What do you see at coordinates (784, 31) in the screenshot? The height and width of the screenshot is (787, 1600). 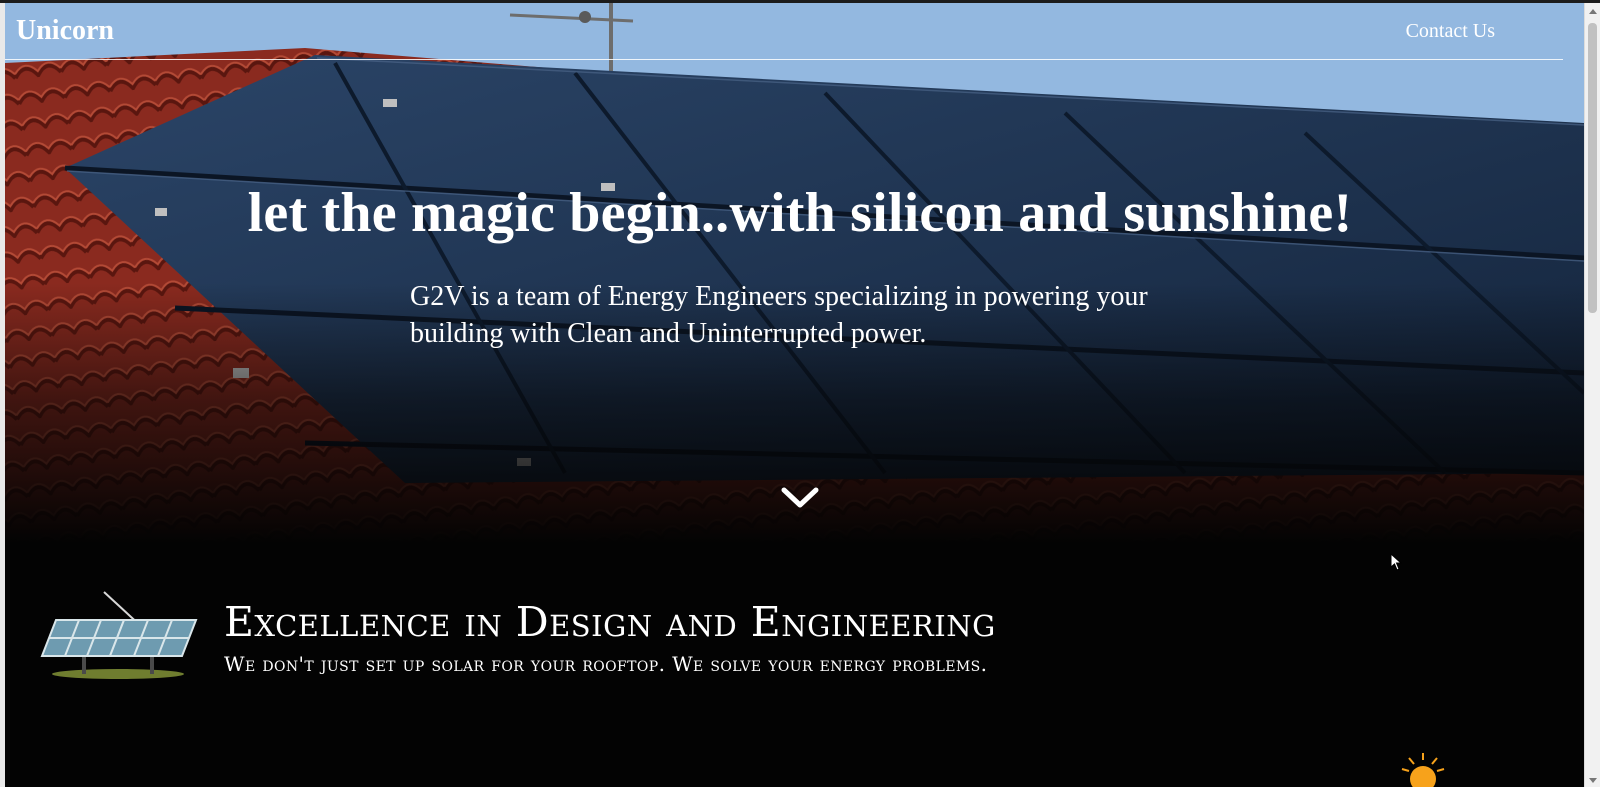 I see `navbar: Unicorn Contact Us` at bounding box center [784, 31].